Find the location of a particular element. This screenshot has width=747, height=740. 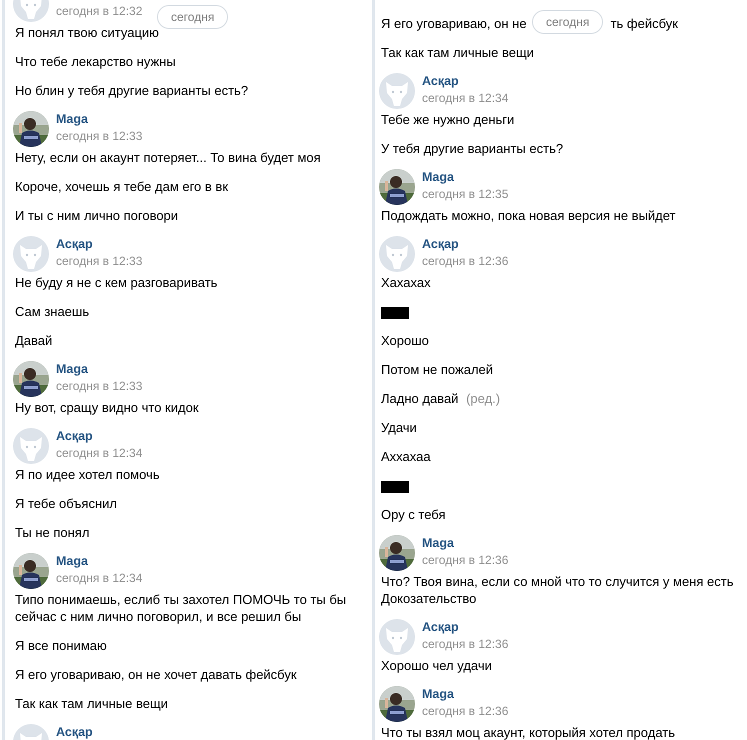

message-text: Ну вот, сращу видно что кидок is located at coordinates (107, 407).